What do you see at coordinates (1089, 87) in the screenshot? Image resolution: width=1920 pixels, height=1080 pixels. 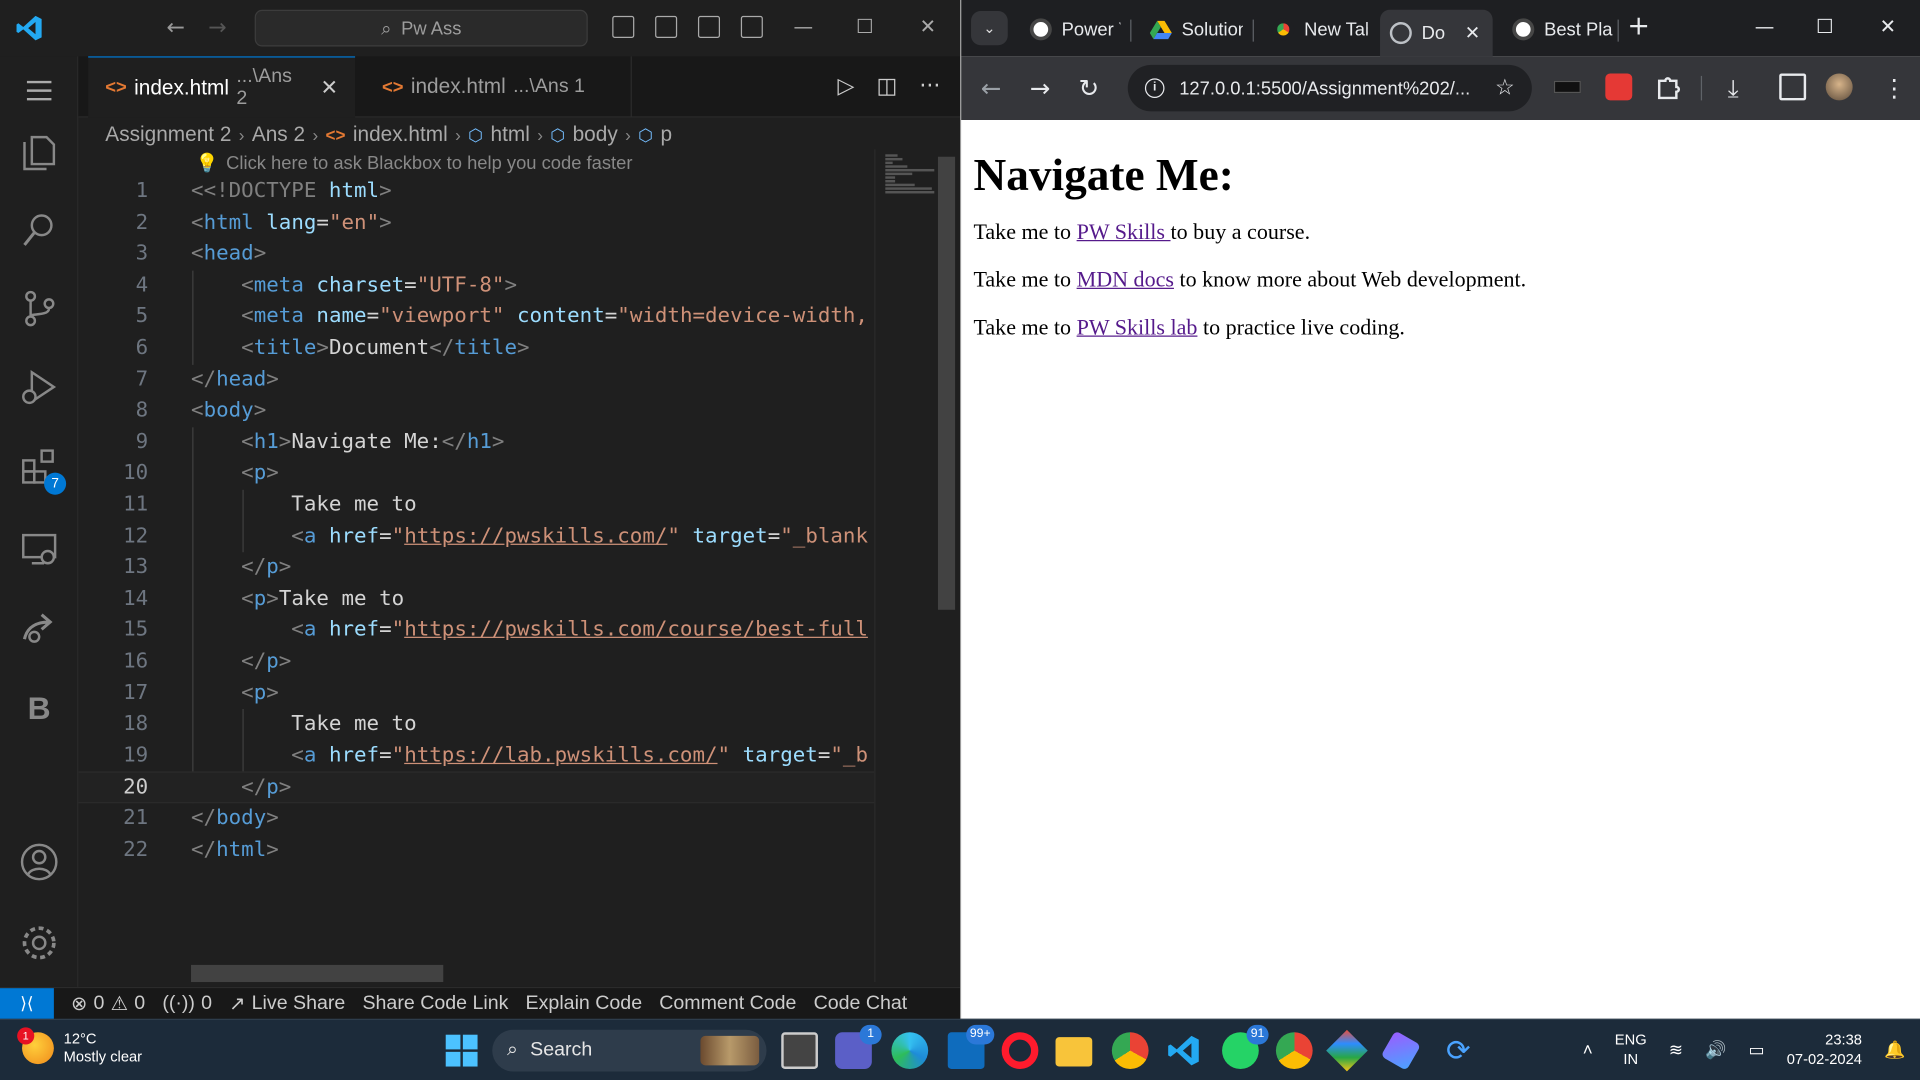 I see `reload-icon: ↻` at bounding box center [1089, 87].